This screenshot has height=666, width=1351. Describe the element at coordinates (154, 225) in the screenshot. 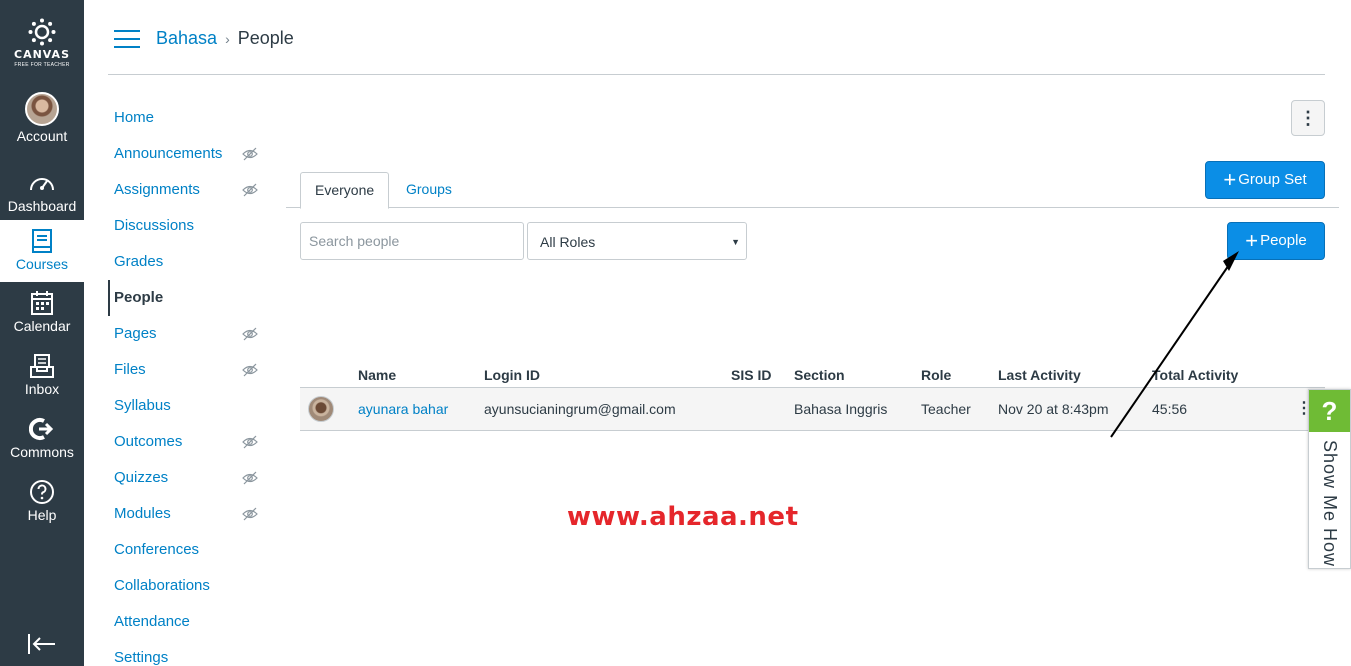

I see `course-nav-label: Discussions` at that location.